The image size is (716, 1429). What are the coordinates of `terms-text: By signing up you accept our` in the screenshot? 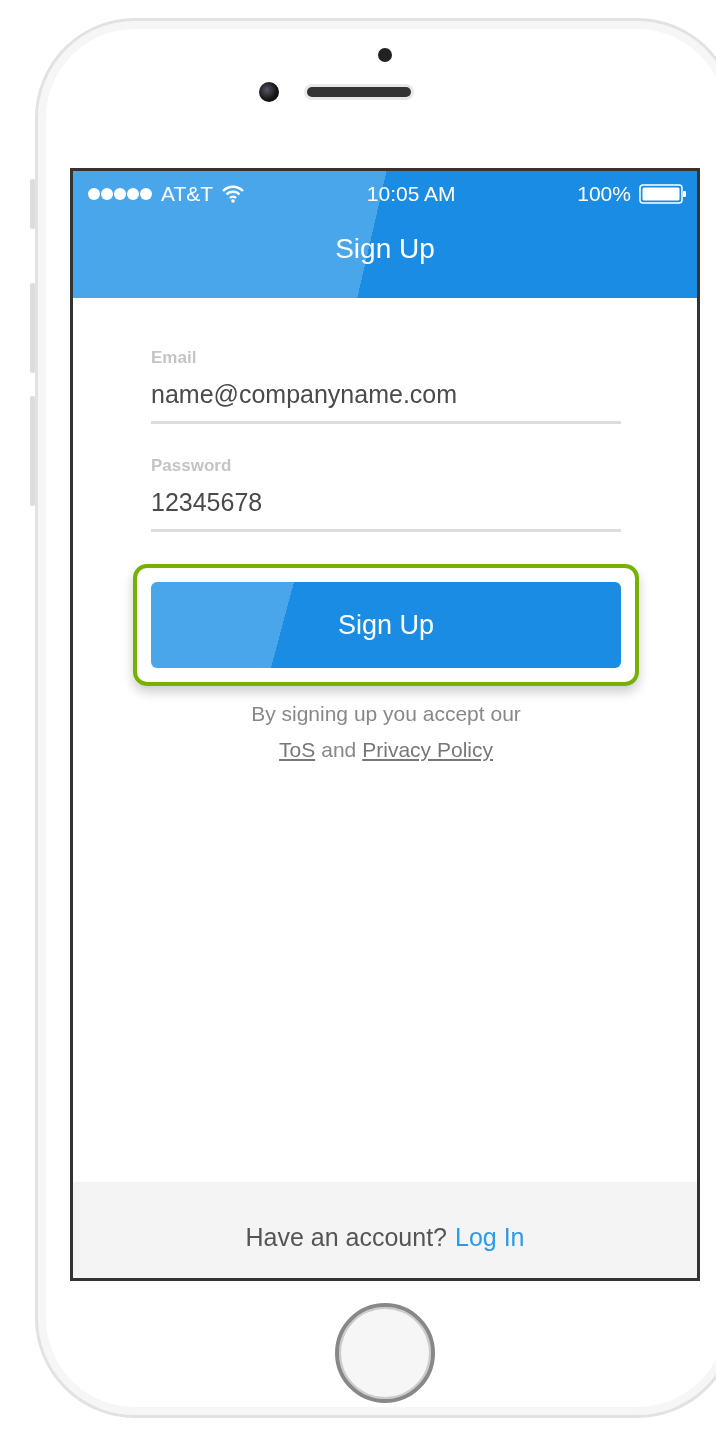 It's located at (386, 714).